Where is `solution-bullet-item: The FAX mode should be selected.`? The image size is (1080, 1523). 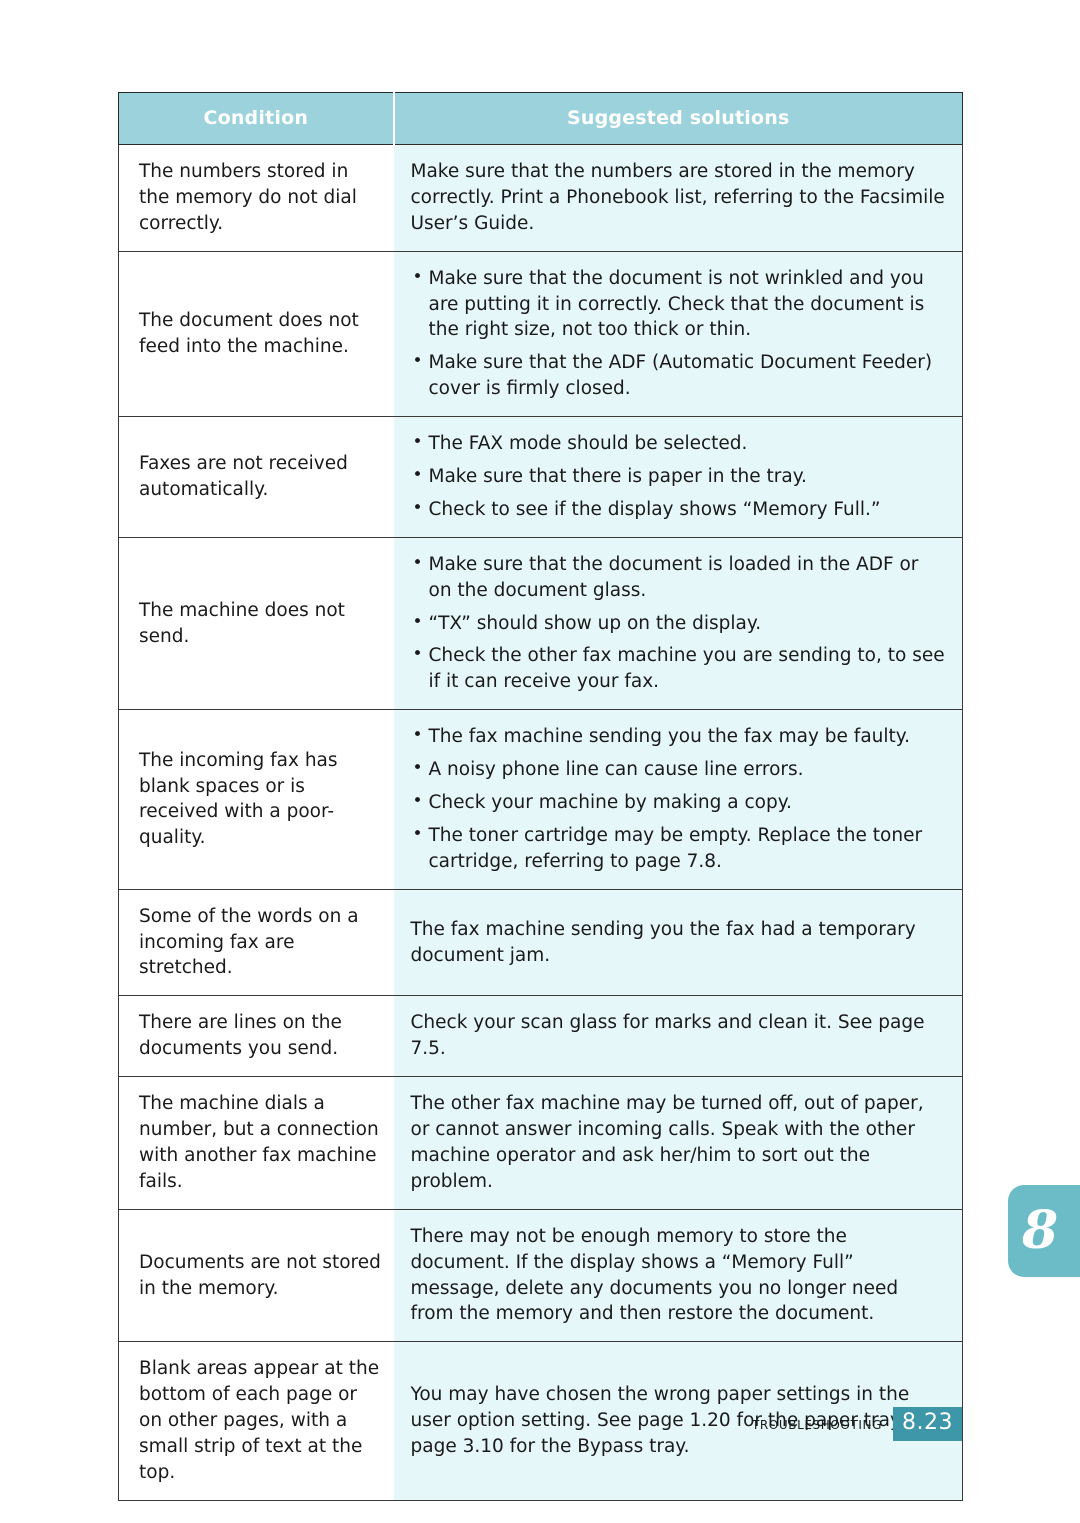
solution-bullet-item: The FAX mode should be selected. is located at coordinates (679, 443).